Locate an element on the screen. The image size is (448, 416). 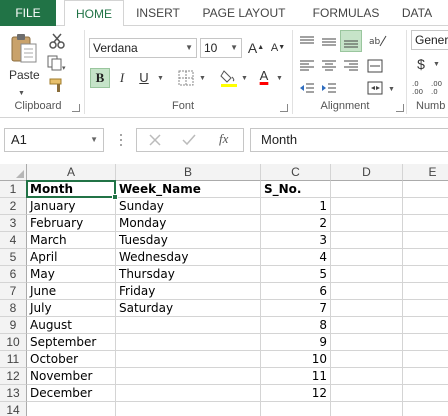
cell-d10 is located at coordinates (367, 342).